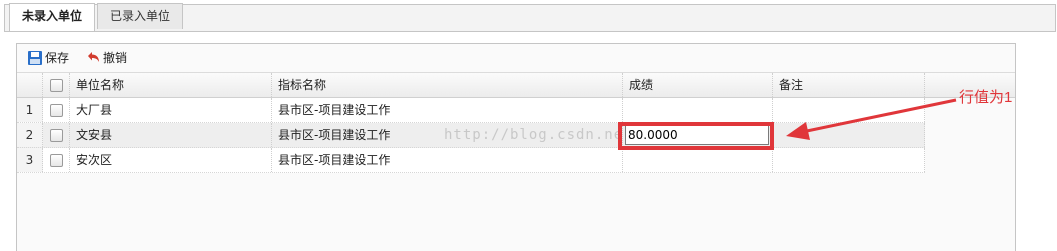 This screenshot has width=1057, height=251. Describe the element at coordinates (171, 135) in the screenshot. I see `cell-unit-name: 文安县` at that location.